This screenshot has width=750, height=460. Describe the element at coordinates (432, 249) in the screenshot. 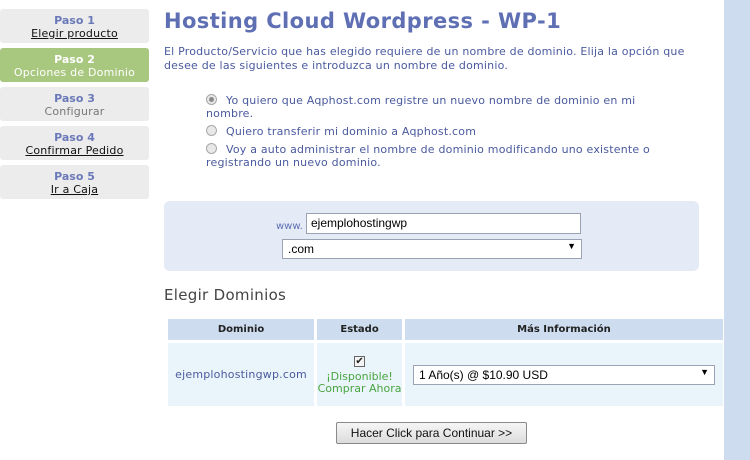

I see `tld-select: .com ▼` at that location.